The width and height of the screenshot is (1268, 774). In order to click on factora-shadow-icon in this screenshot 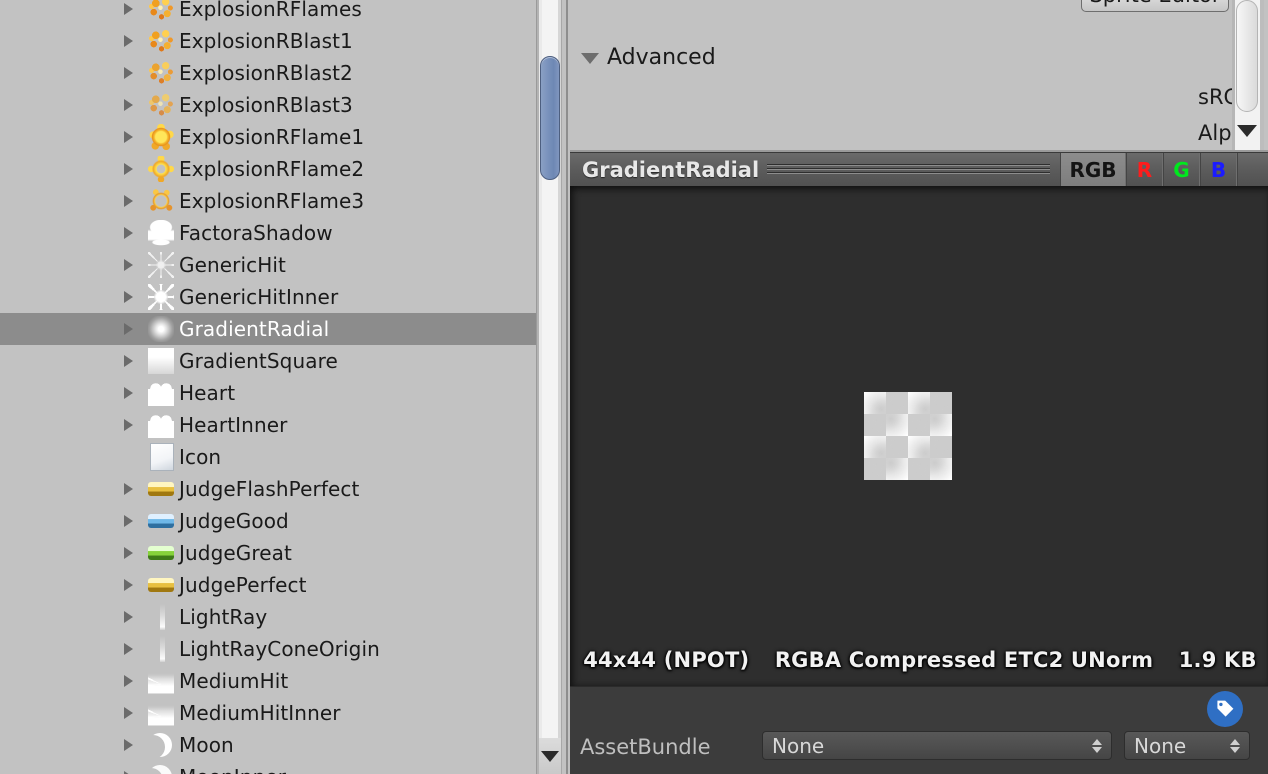, I will do `click(161, 233)`.